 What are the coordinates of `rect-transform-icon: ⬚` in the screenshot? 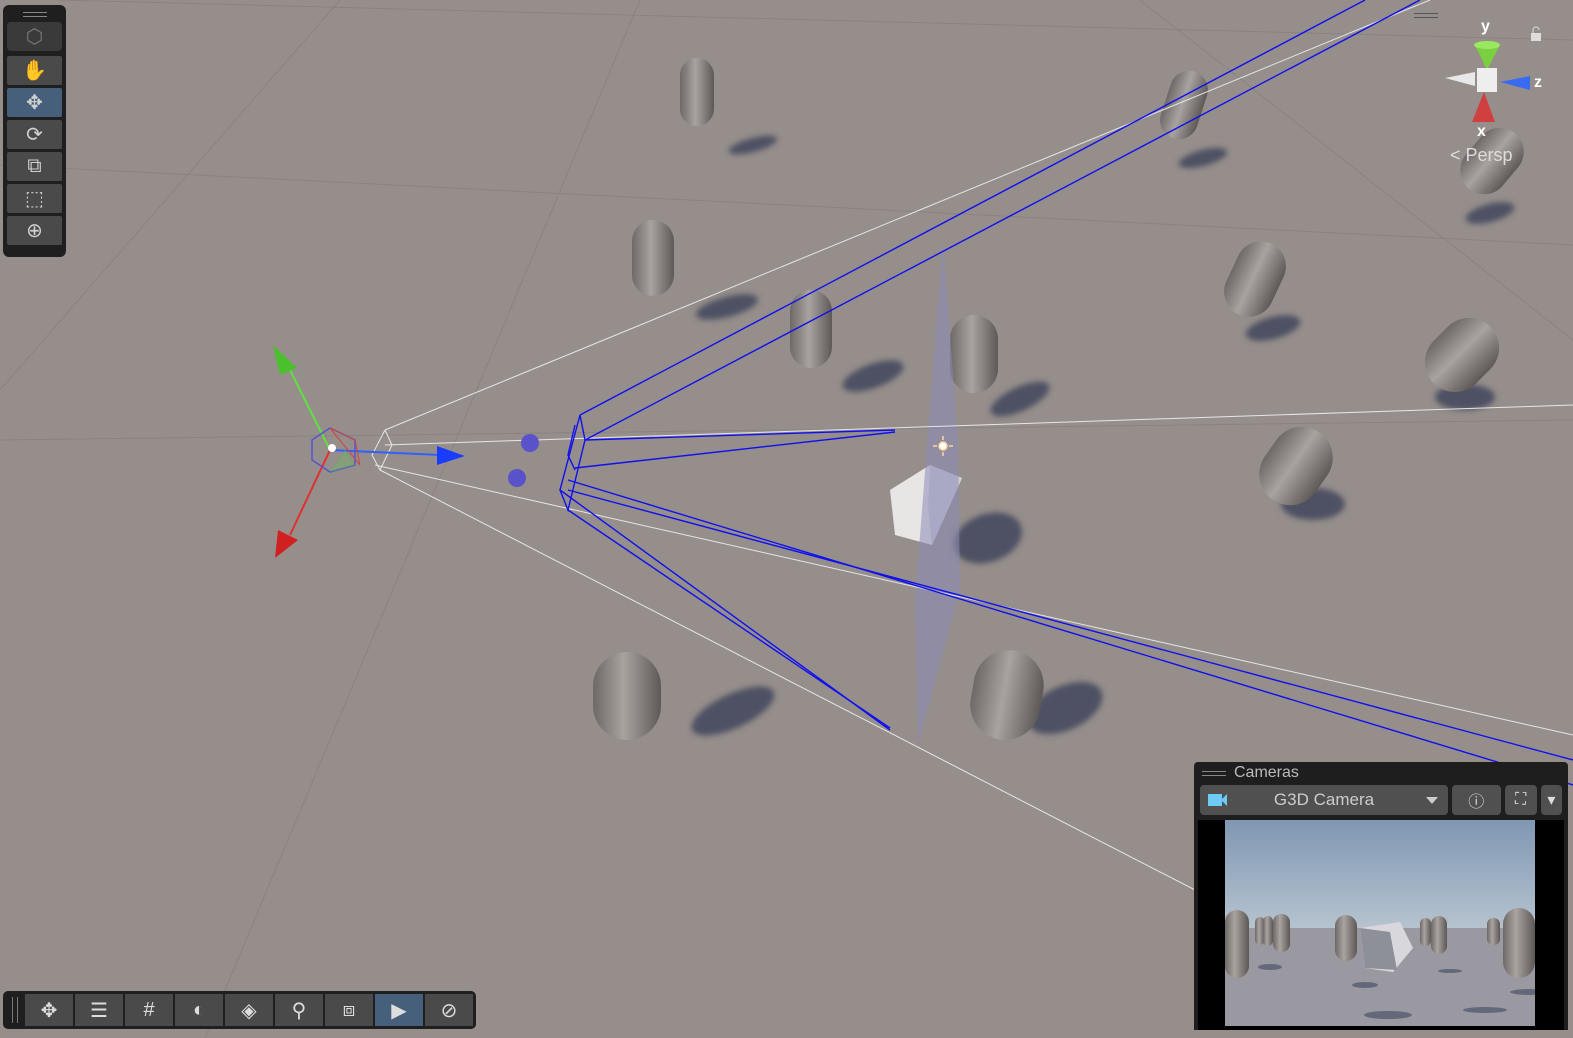 It's located at (34, 199).